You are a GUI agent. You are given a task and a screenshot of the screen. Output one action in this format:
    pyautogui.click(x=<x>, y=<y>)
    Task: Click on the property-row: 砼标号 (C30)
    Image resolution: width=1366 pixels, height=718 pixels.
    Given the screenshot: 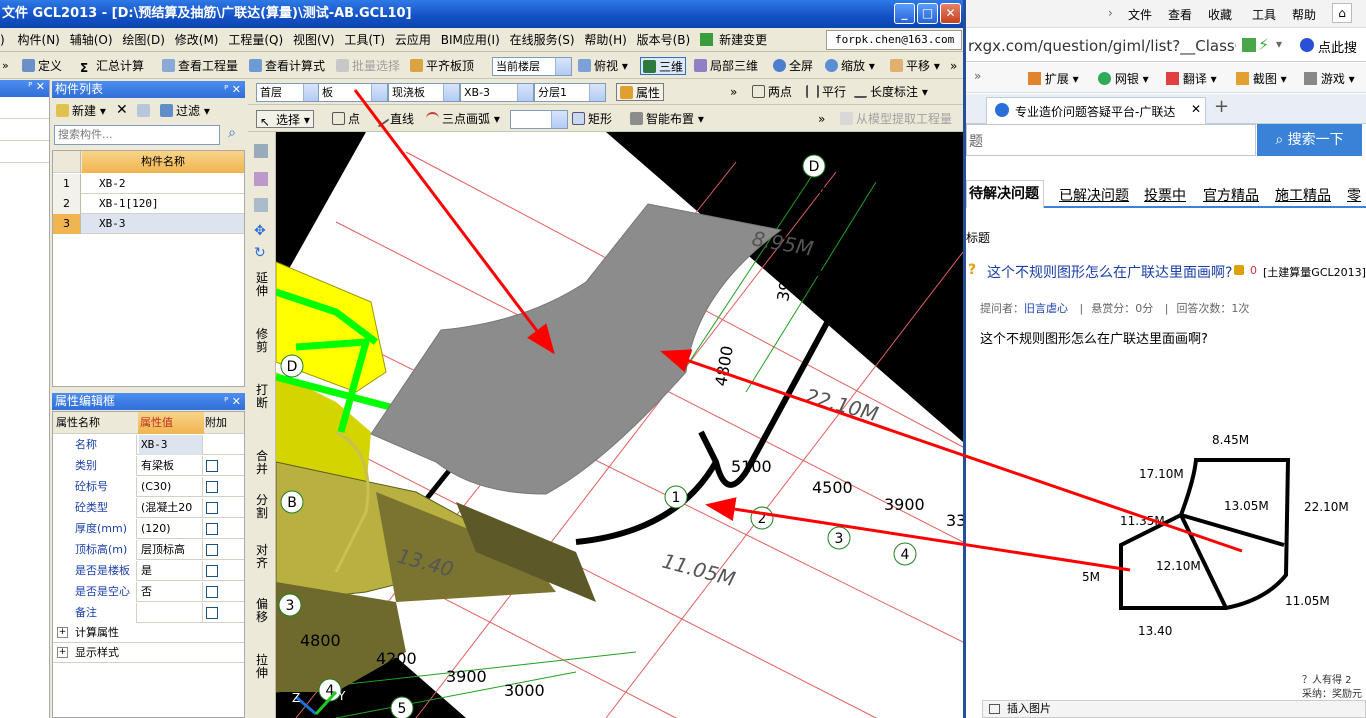 What is the action you would take?
    pyautogui.click(x=148, y=487)
    